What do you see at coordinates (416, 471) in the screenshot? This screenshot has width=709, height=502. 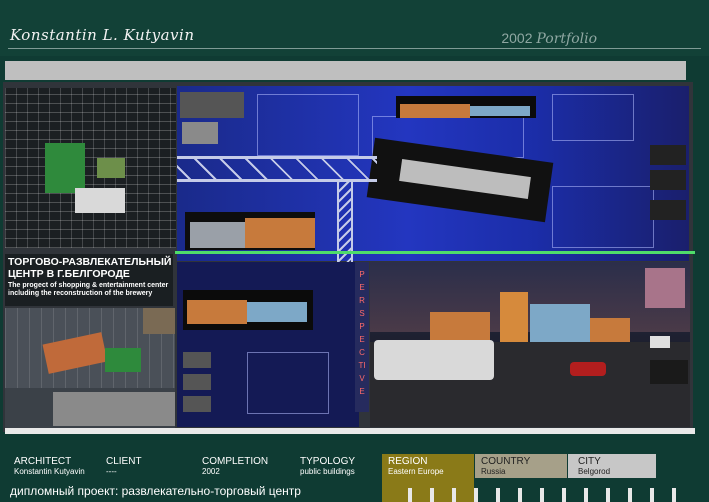 I see `region-value: Eastern Europe` at bounding box center [416, 471].